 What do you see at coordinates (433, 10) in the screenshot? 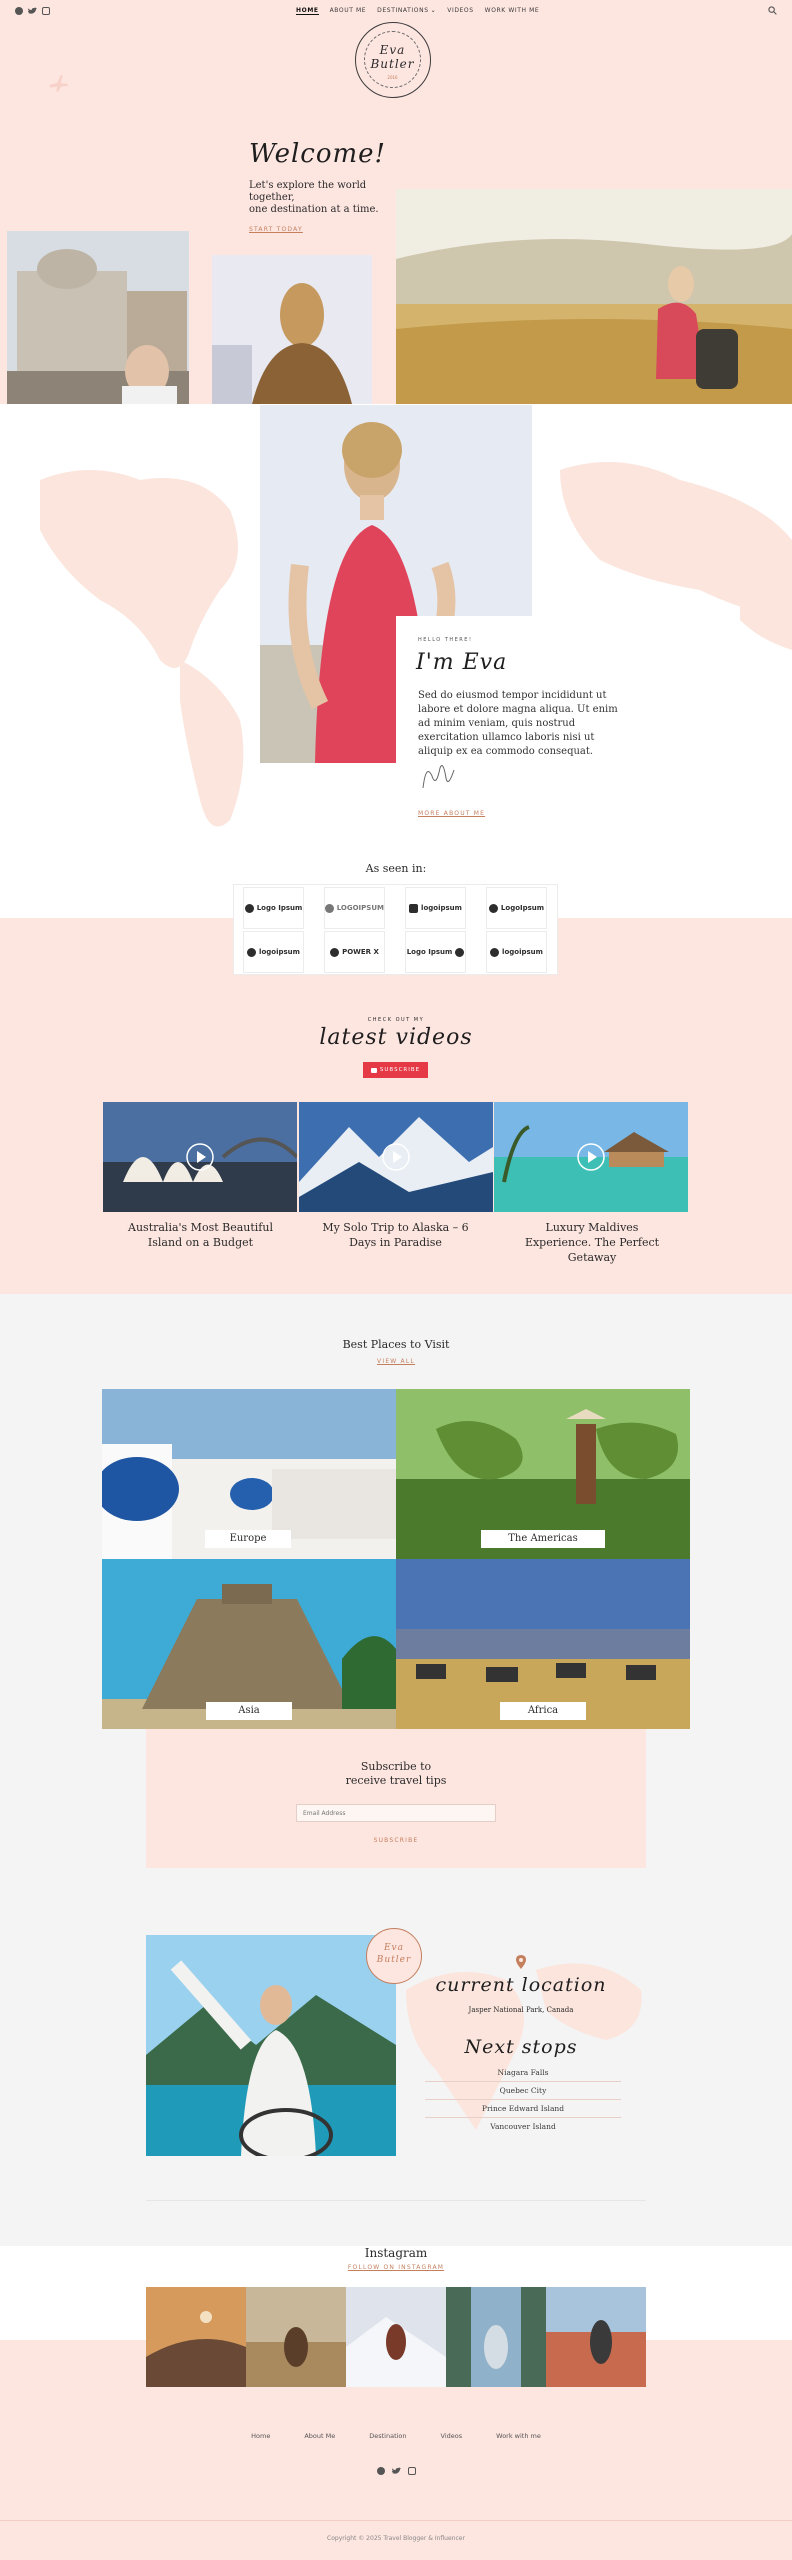
I see `chevron-down-icon: ⌄` at bounding box center [433, 10].